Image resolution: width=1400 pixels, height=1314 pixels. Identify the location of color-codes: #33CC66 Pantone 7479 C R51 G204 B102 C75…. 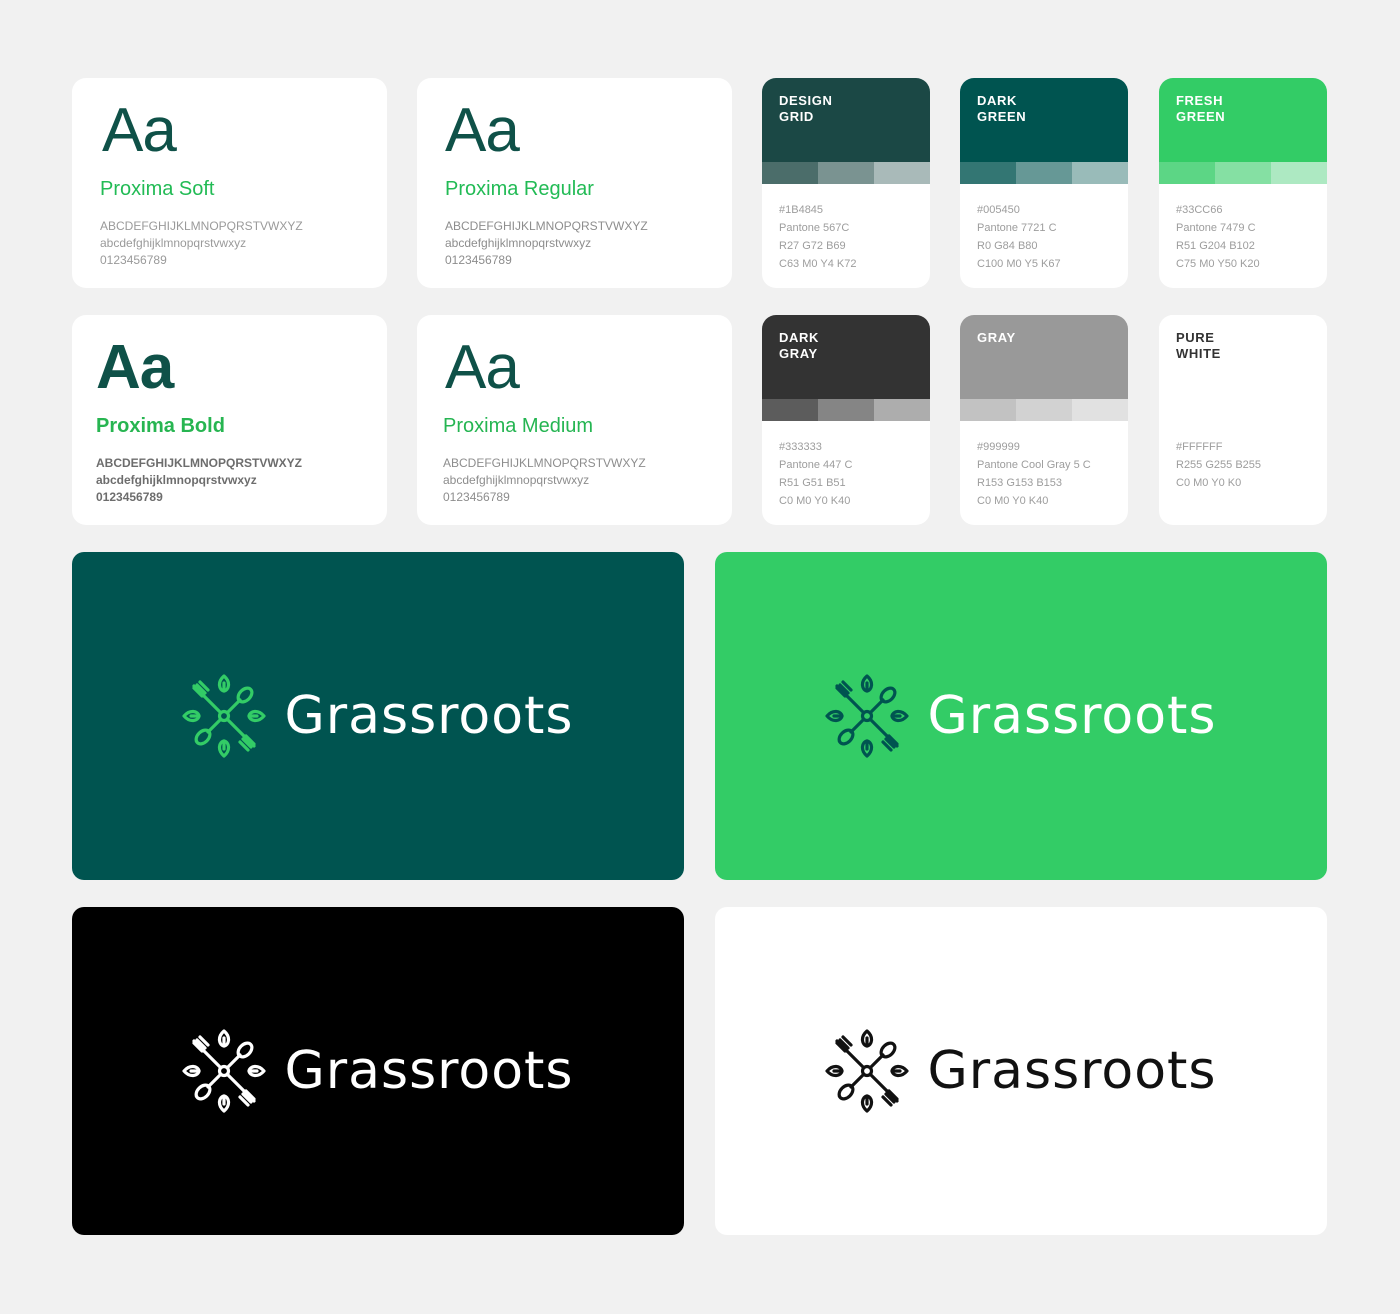
(1218, 237).